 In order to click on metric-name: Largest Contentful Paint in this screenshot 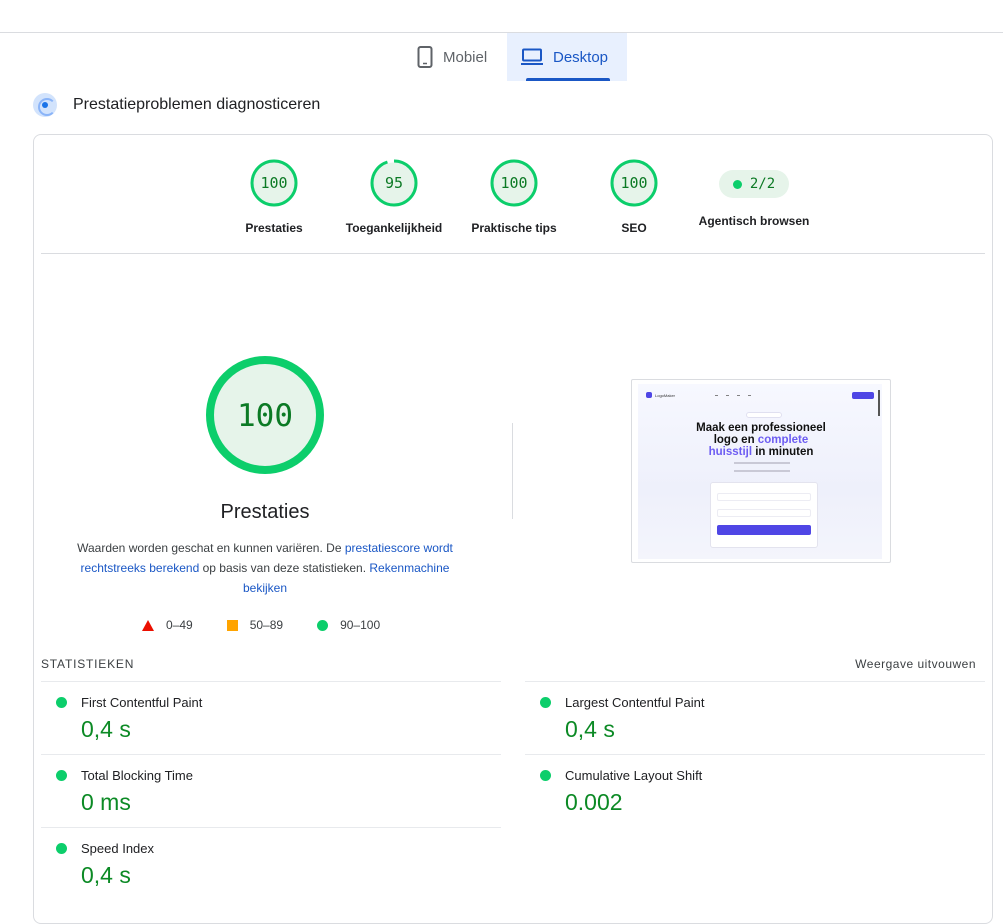, I will do `click(635, 702)`.